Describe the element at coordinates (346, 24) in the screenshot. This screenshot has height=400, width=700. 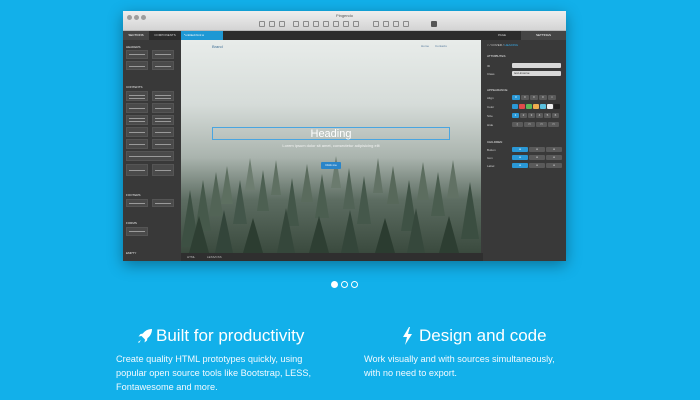
I see `link-icon` at that location.